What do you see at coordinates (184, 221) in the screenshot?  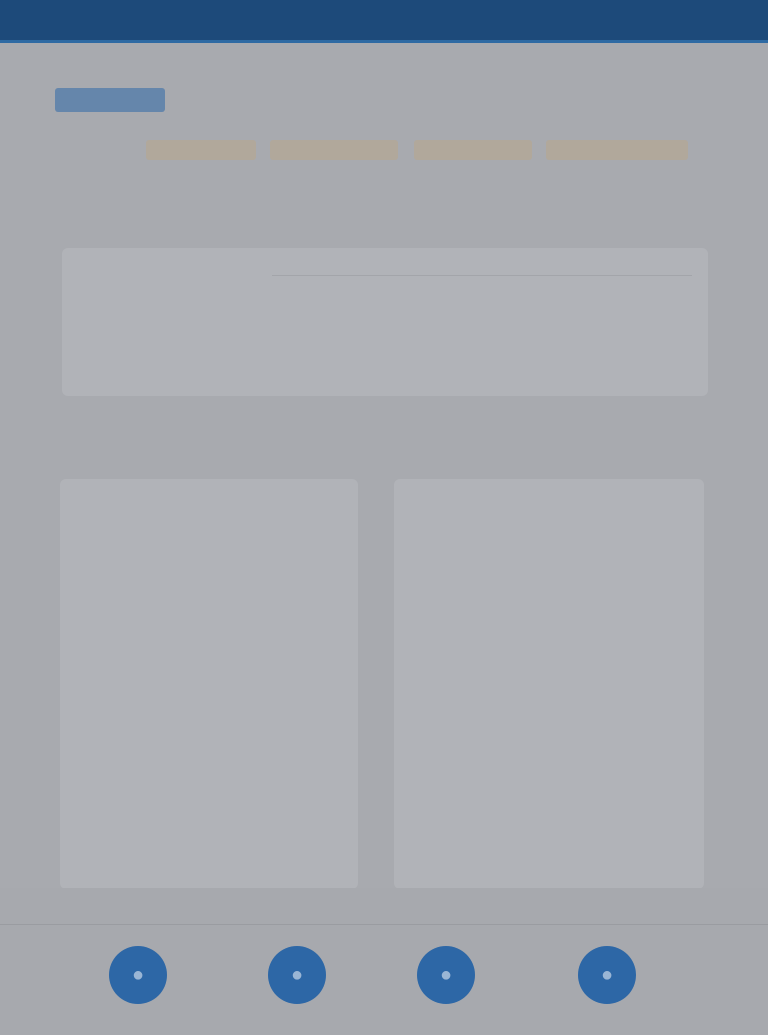 I see `summary-title` at bounding box center [184, 221].